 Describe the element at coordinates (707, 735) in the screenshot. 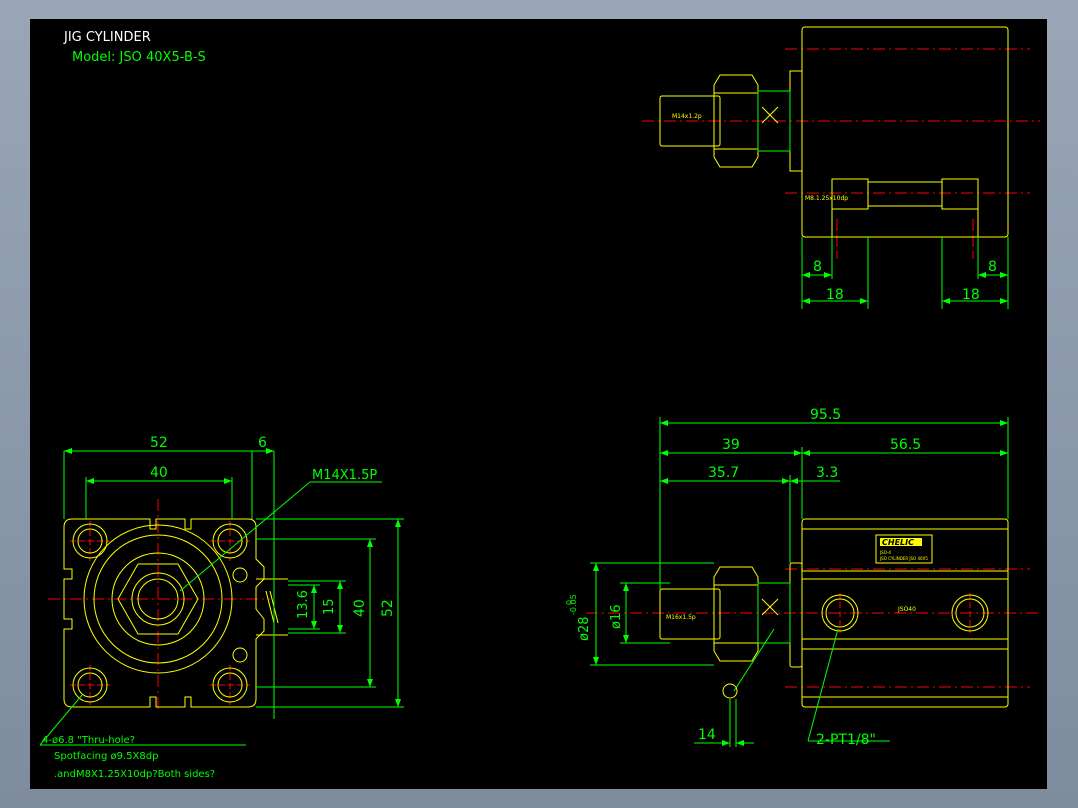

I see `dim-nut-length: 14` at that location.